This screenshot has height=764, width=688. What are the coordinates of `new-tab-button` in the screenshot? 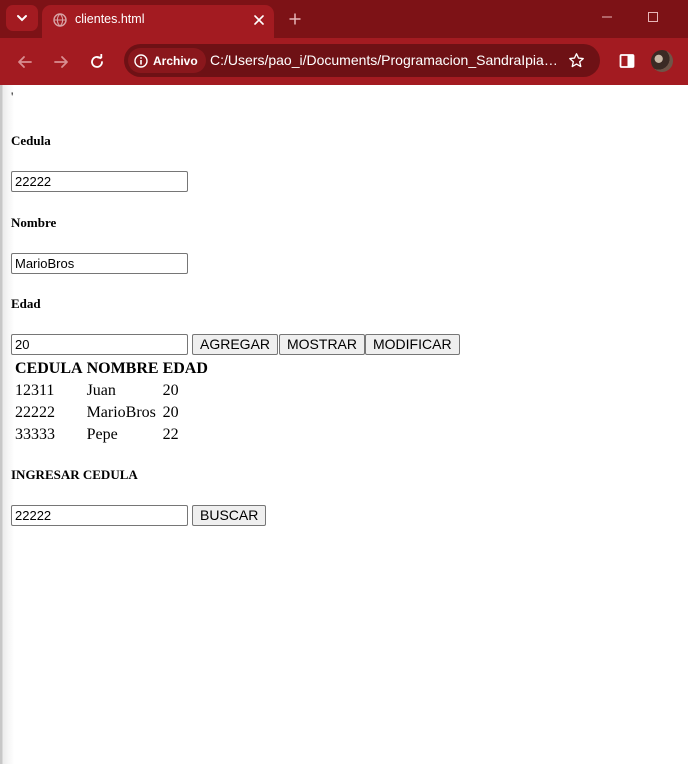 It's located at (295, 19).